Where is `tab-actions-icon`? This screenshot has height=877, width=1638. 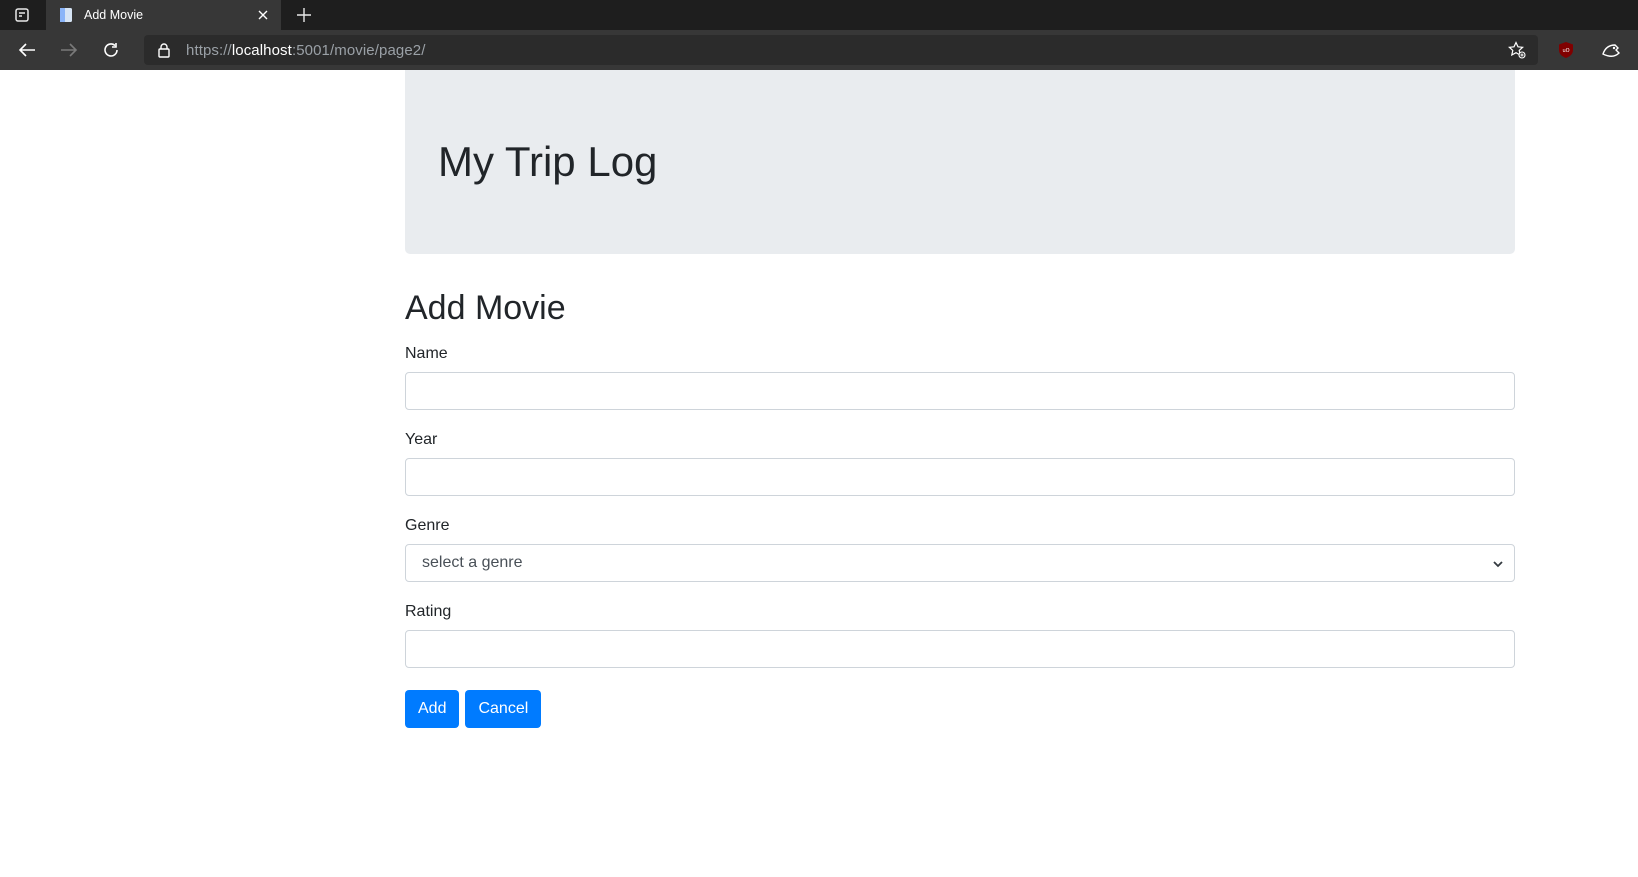 tab-actions-icon is located at coordinates (22, 15).